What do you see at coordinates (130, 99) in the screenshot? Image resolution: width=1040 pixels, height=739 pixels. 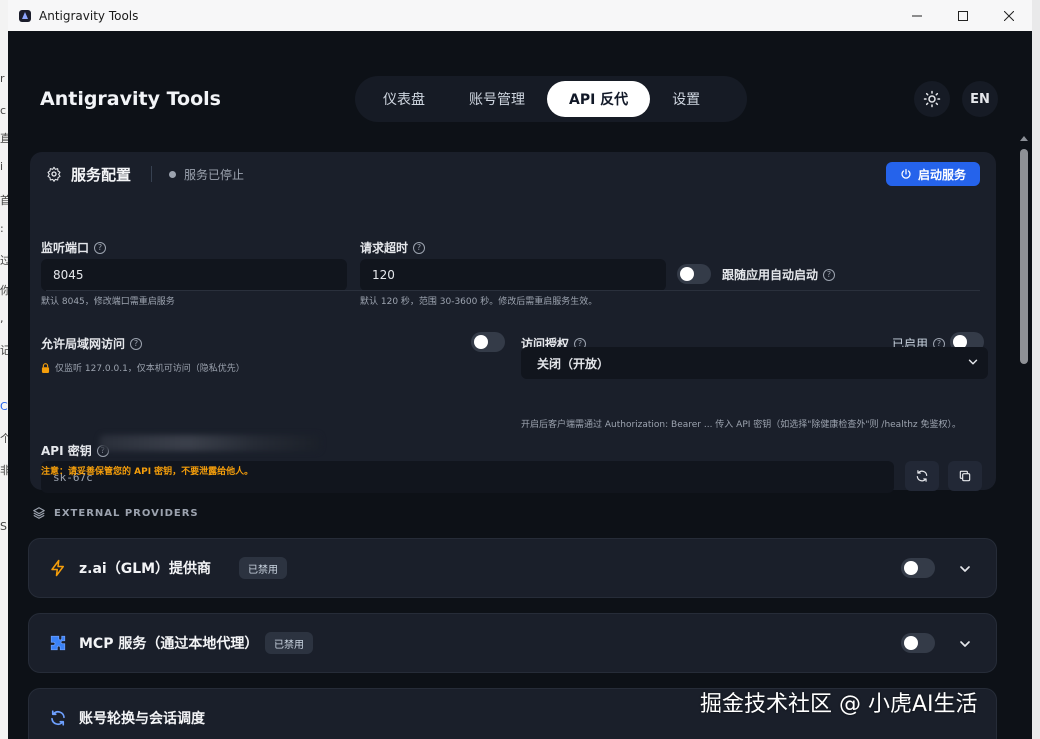 I see `brand-title: Antigravity Tools` at bounding box center [130, 99].